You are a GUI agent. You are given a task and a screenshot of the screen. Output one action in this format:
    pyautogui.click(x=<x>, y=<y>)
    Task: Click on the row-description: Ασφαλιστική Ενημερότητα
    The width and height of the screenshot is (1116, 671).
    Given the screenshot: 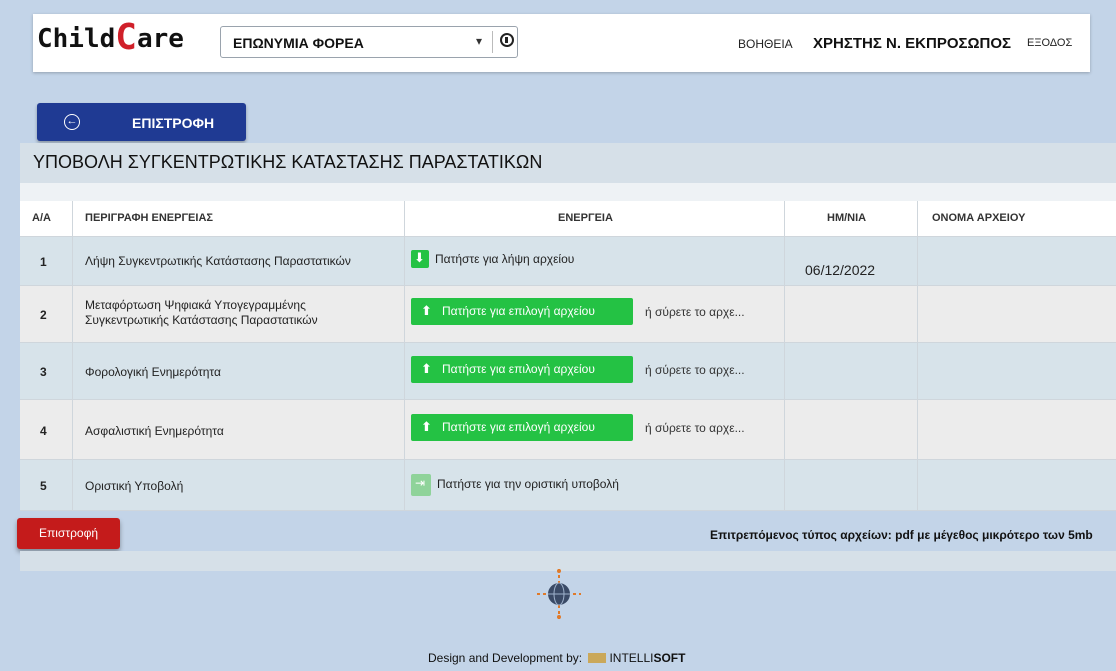 What is the action you would take?
    pyautogui.click(x=154, y=431)
    